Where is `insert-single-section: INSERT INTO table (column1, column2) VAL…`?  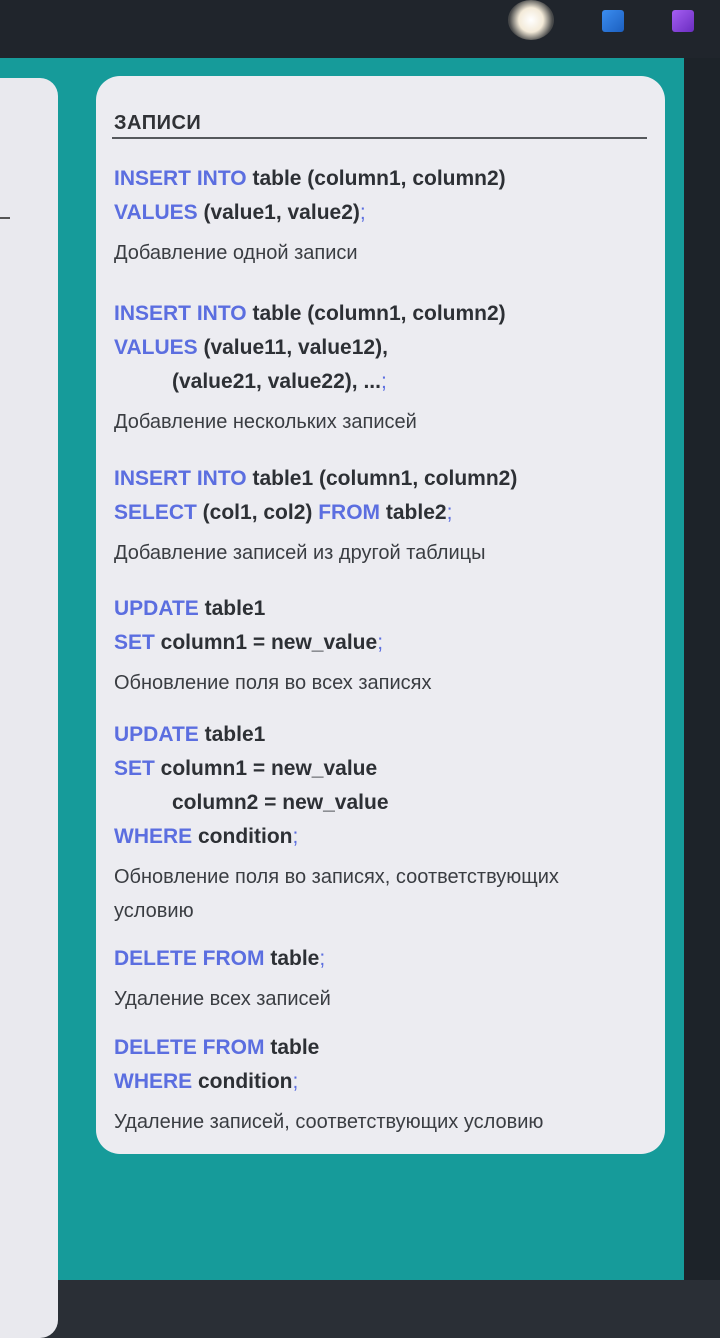 insert-single-section: INSERT INTO table (column1, column2) VAL… is located at coordinates (310, 216).